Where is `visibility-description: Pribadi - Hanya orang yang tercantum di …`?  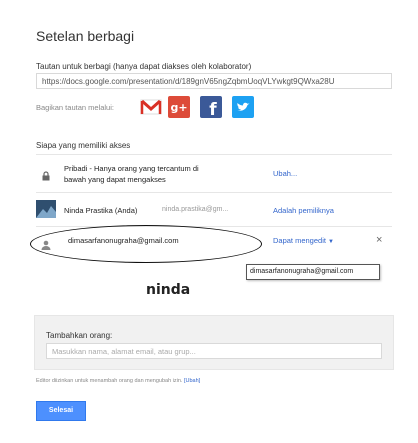
visibility-description: Pribadi - Hanya orang yang tercantum di … is located at coordinates (131, 174).